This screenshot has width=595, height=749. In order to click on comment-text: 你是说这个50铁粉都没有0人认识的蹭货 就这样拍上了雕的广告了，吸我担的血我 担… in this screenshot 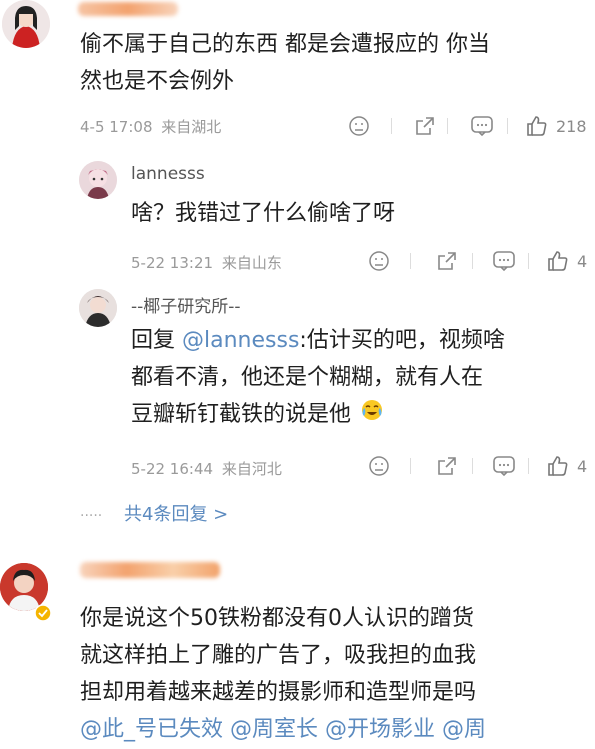, I will do `click(283, 674)`.